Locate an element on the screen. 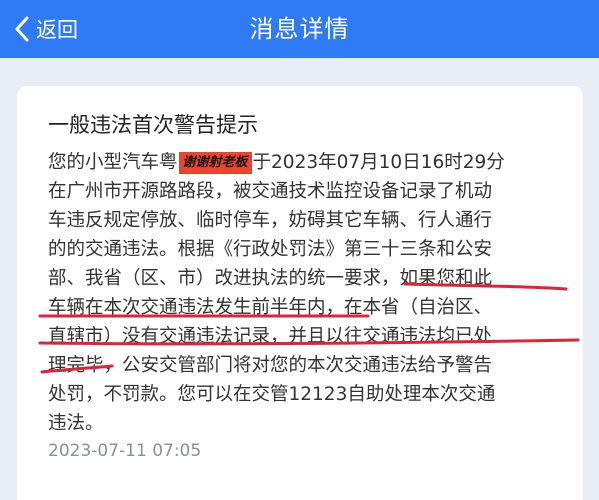 Image resolution: width=599 pixels, height=500 pixels. message-line: 在广州市开源路路段，被交通技术监控设备记录了机动 is located at coordinates (270, 191).